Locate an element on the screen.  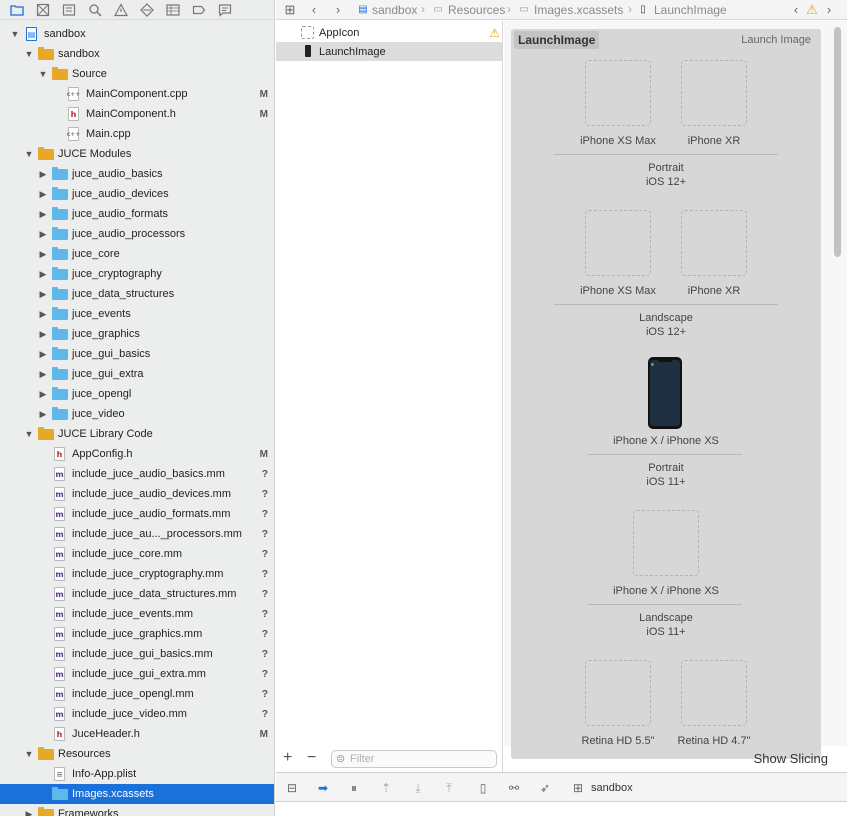
tree-row: ▶ juce_opengl is located at coordinates (137, 394).